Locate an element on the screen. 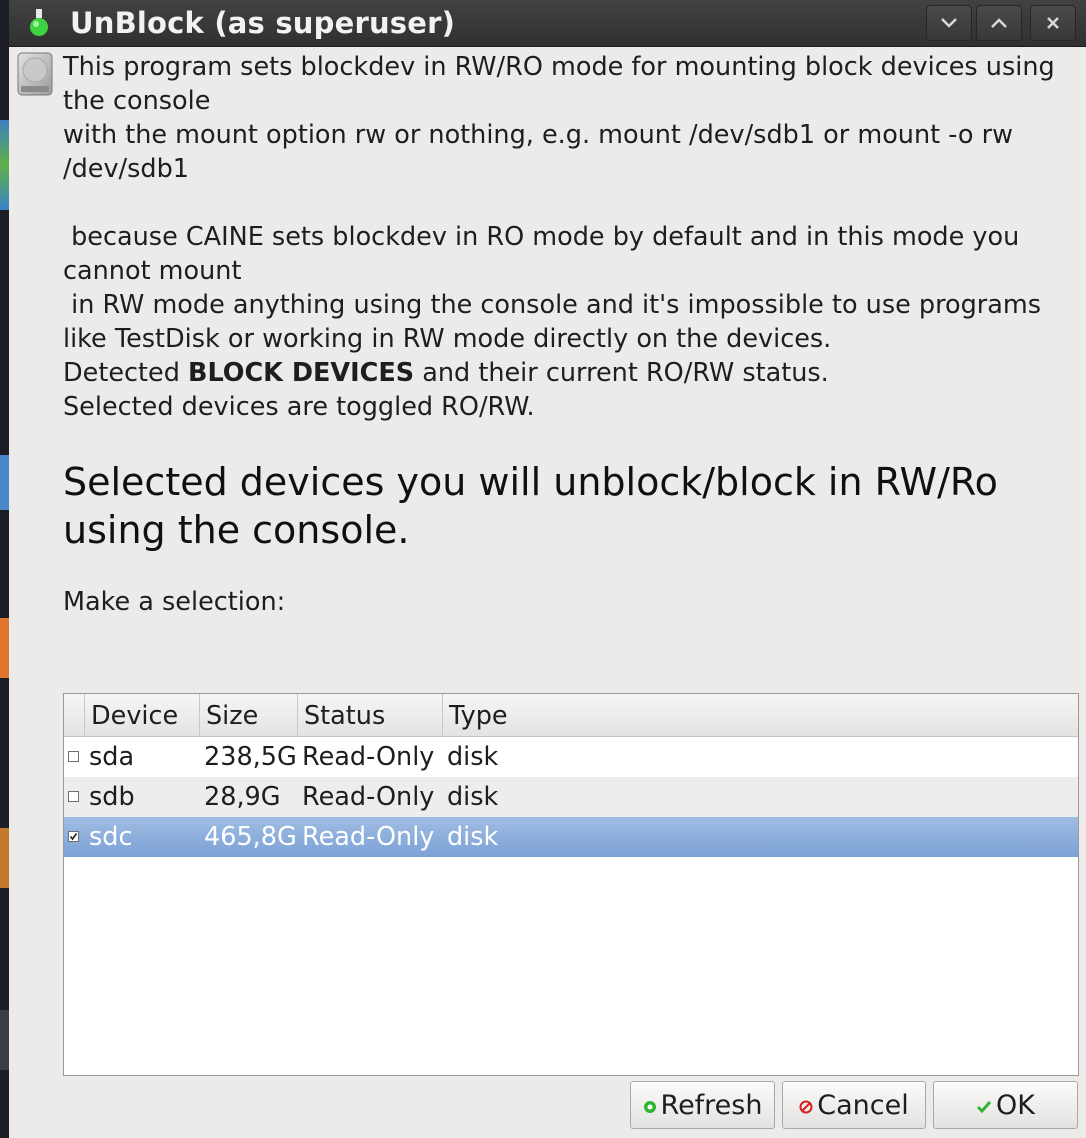  selection-prompt: Make a selection: is located at coordinates (174, 602).